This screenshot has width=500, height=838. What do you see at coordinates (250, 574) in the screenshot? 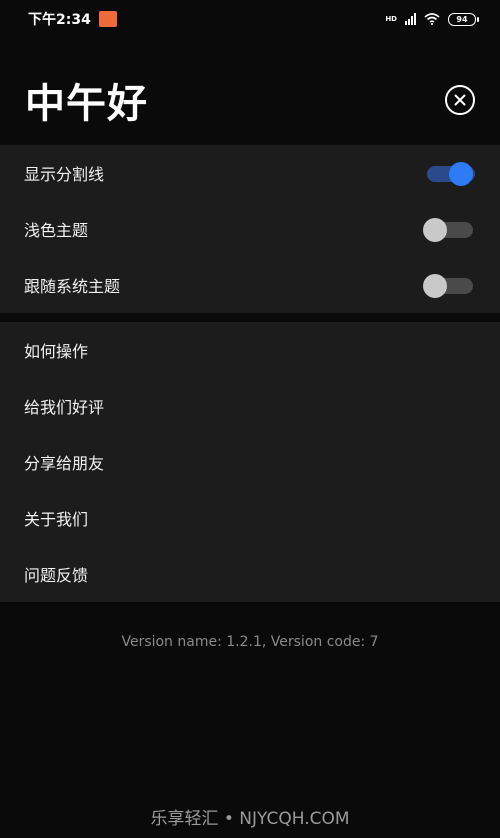
I see `menu-item-feedback: 问题反馈` at bounding box center [250, 574].